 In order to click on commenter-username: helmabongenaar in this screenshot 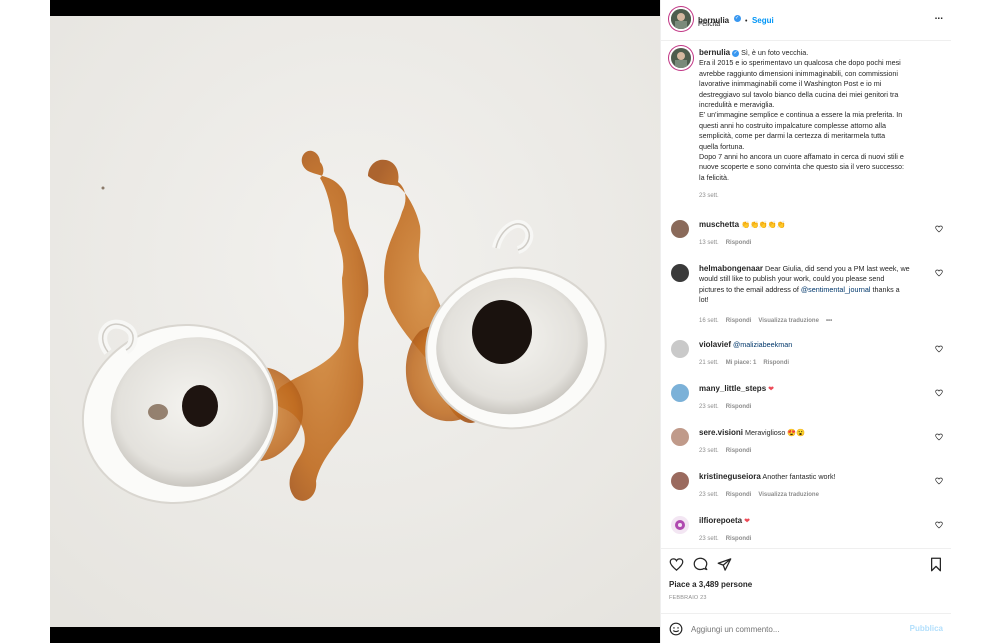, I will do `click(731, 268)`.